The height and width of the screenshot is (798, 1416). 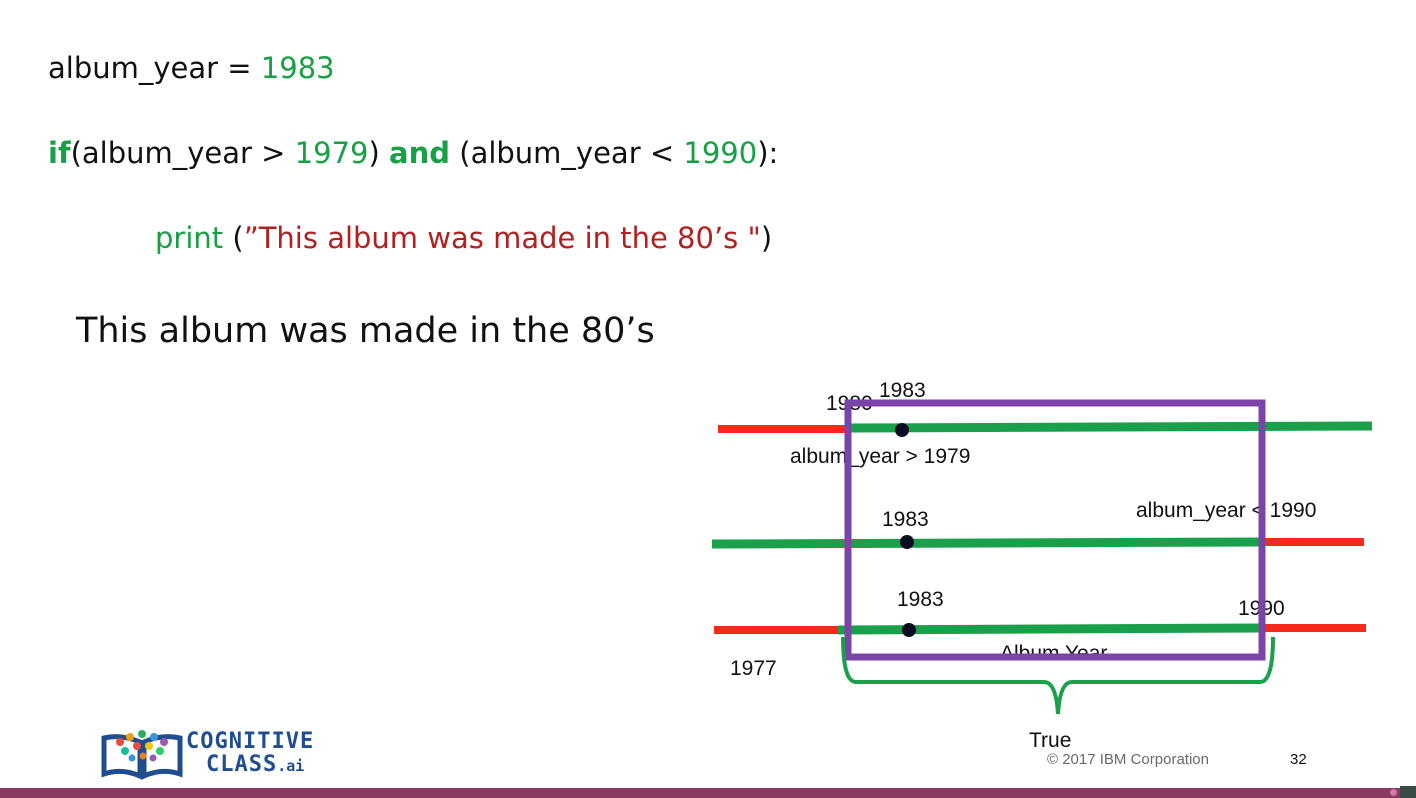 What do you see at coordinates (1111, 427) in the screenshot?
I see `row1-true-segment` at bounding box center [1111, 427].